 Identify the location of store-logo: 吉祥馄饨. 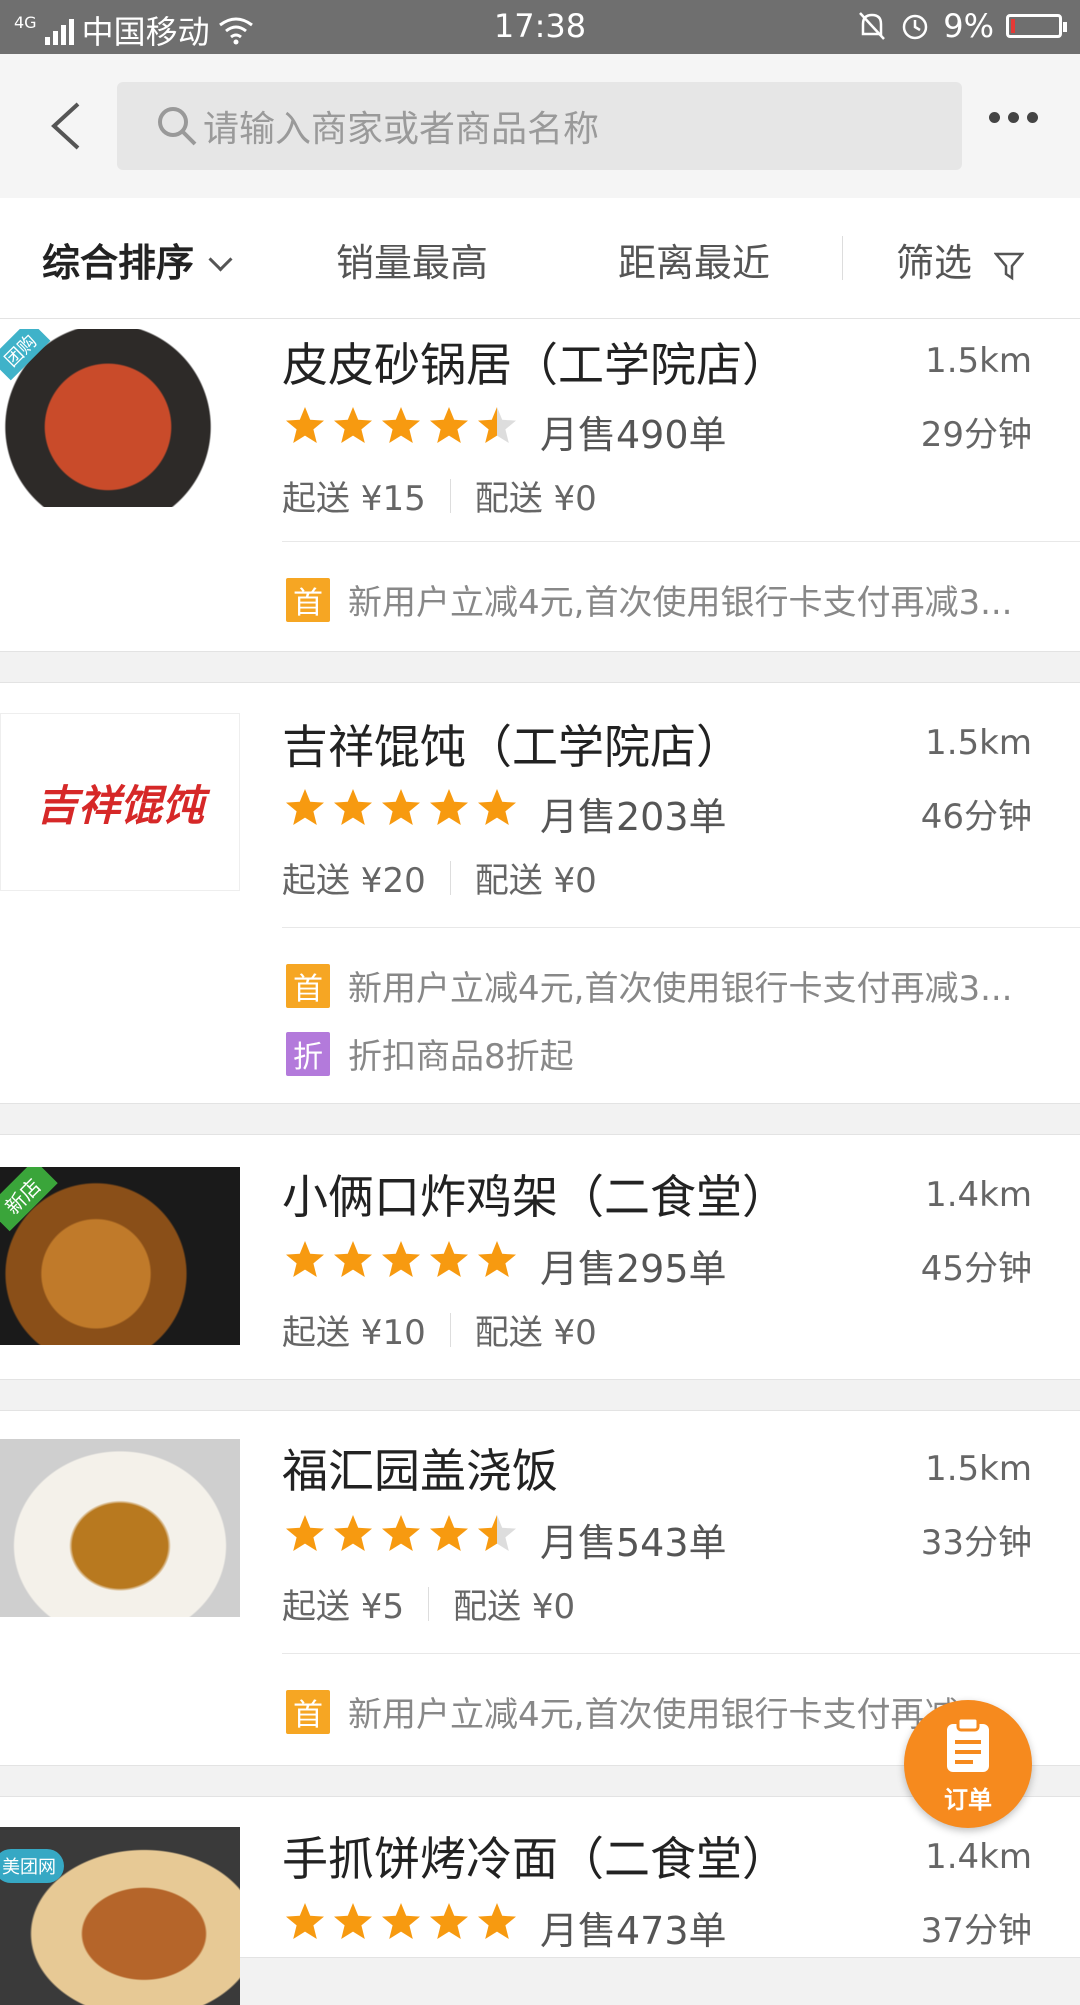
(120, 802).